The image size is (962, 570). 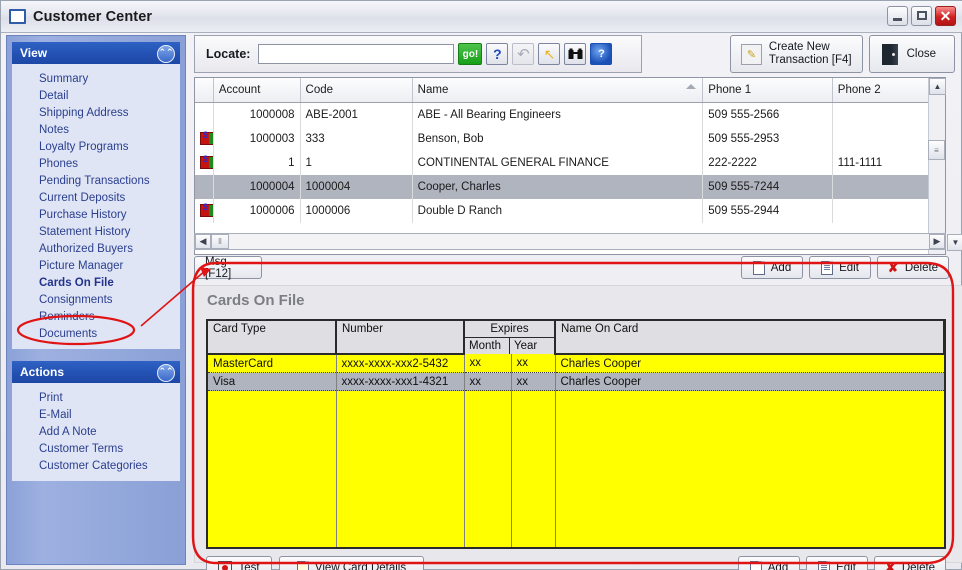 What do you see at coordinates (889, 54) in the screenshot?
I see `exit-door-icon` at bounding box center [889, 54].